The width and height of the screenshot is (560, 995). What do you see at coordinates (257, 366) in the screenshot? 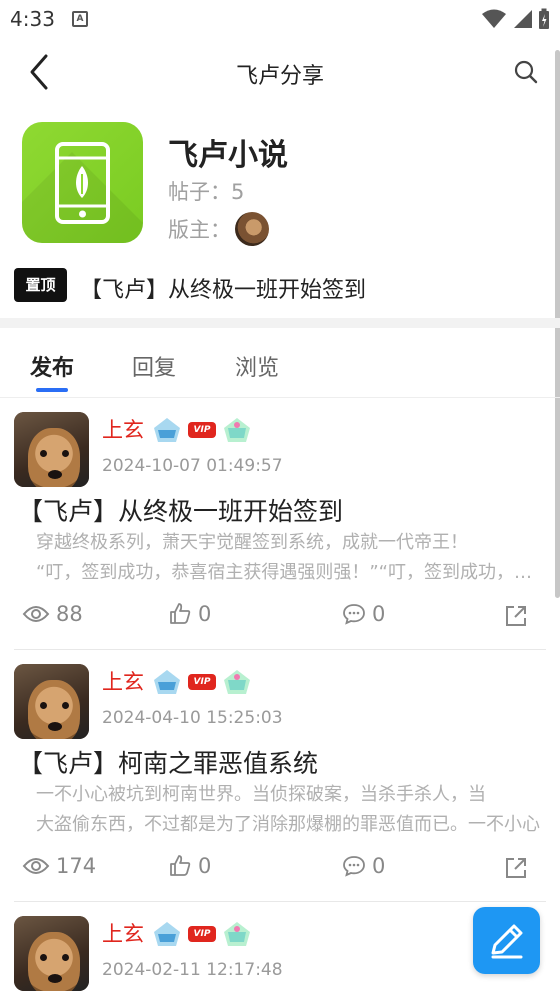
I see `tab-browse: 浏览` at bounding box center [257, 366].